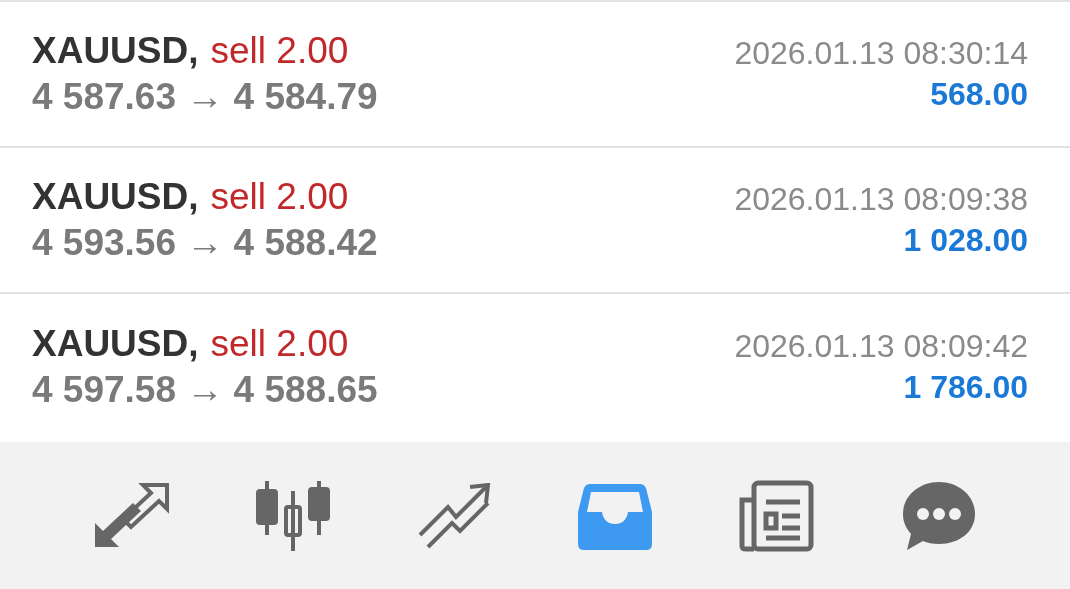 This screenshot has width=1070, height=589. Describe the element at coordinates (615, 515) in the screenshot. I see `inbox-icon` at that location.